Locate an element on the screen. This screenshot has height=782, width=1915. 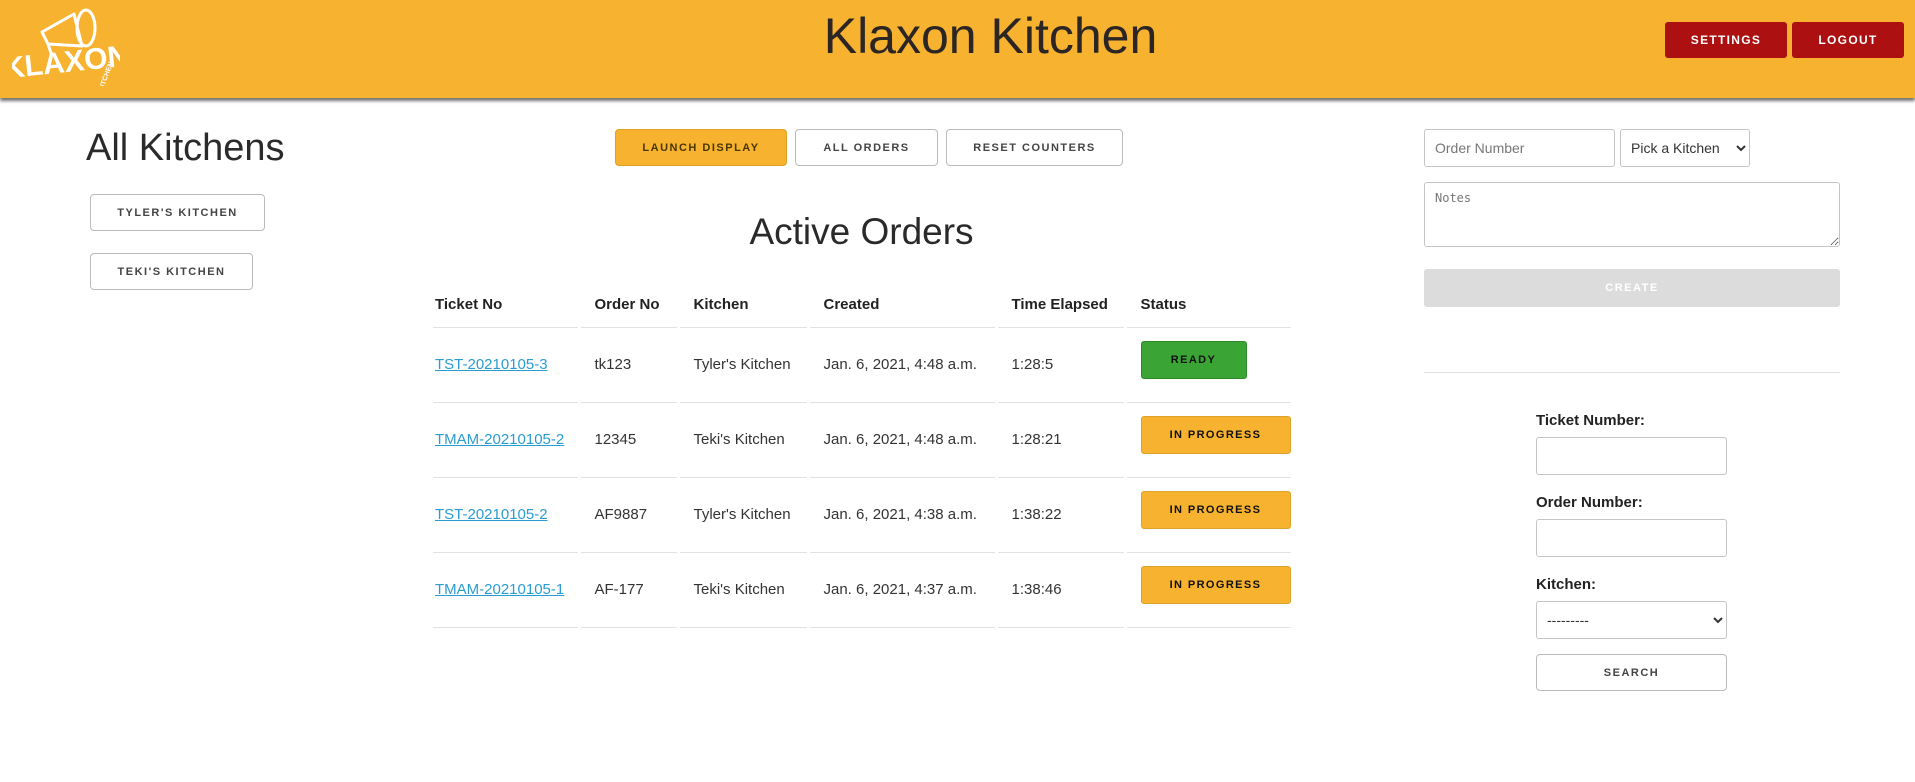
all-kitchens-heading: All Kitchens is located at coordinates (185, 148).